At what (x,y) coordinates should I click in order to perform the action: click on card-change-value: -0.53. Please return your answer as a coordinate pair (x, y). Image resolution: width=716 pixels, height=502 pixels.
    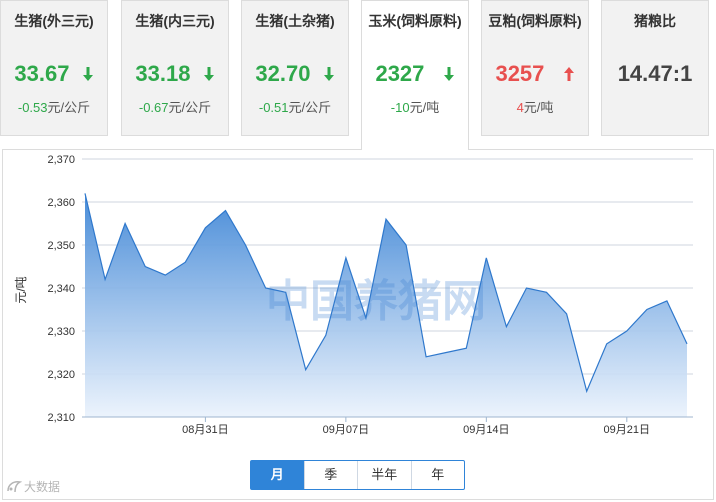
    Looking at the image, I should click on (32, 107).